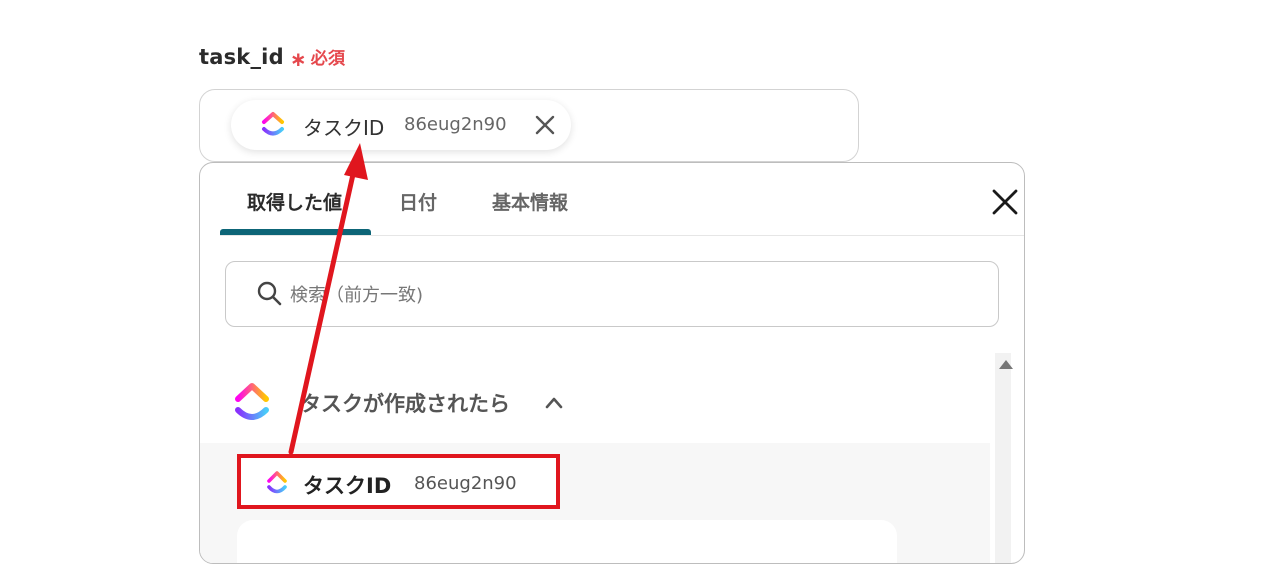 Image resolution: width=1285 pixels, height=564 pixels. What do you see at coordinates (328, 59) in the screenshot?
I see `required-text: 必須` at bounding box center [328, 59].